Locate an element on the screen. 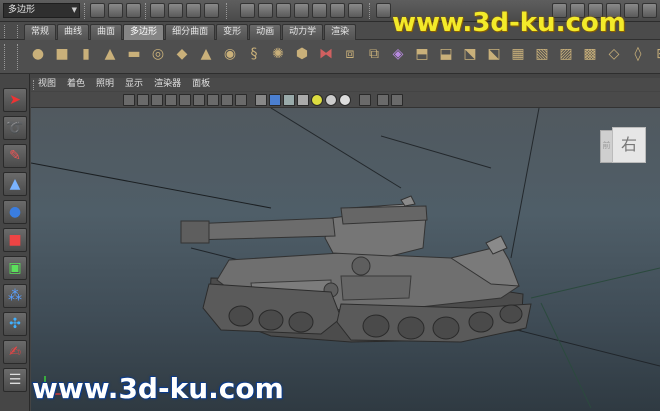  tab-curves: 曲线 is located at coordinates (73, 32).